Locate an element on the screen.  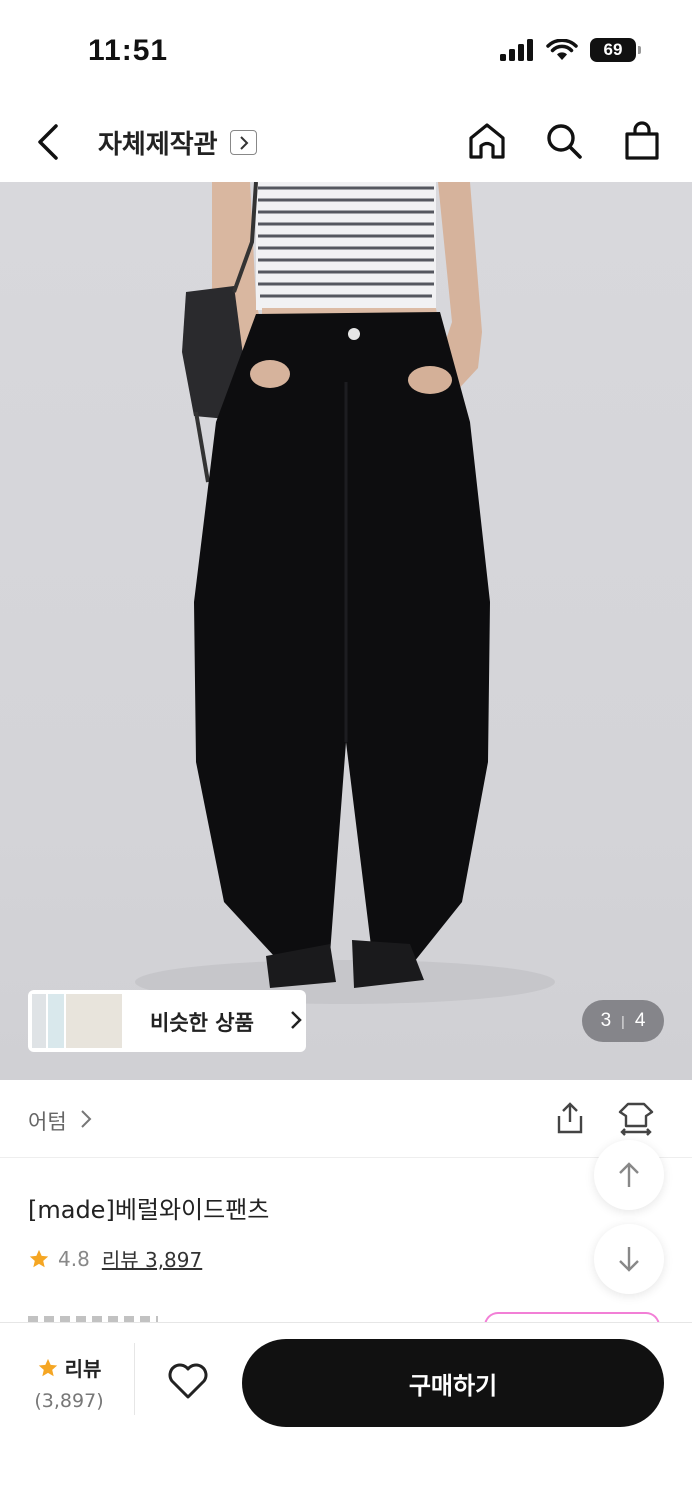
search-button is located at coordinates (564, 141).